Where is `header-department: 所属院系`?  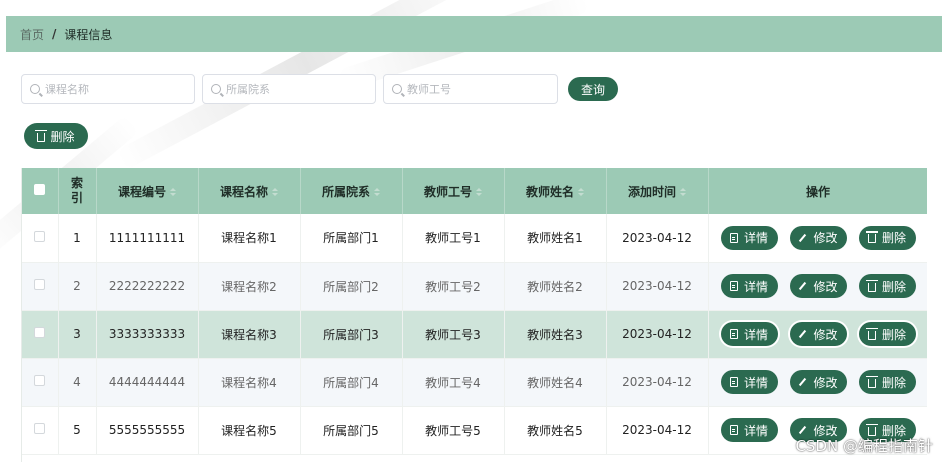
header-department: 所属院系 is located at coordinates (351, 191).